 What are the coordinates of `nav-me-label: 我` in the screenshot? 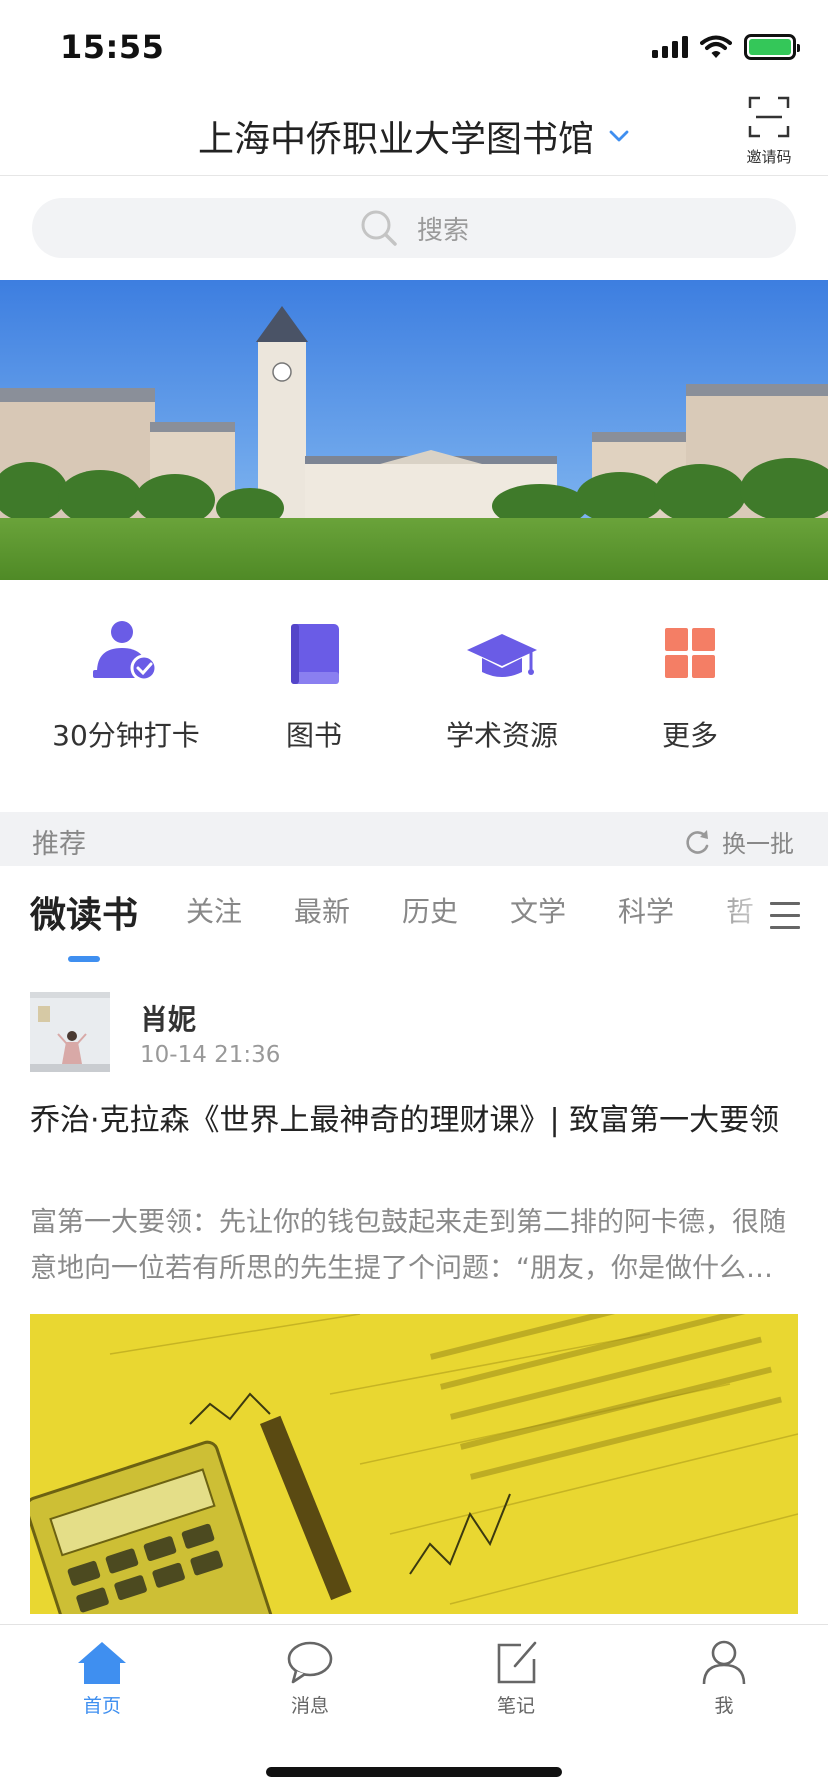 It's located at (724, 1706).